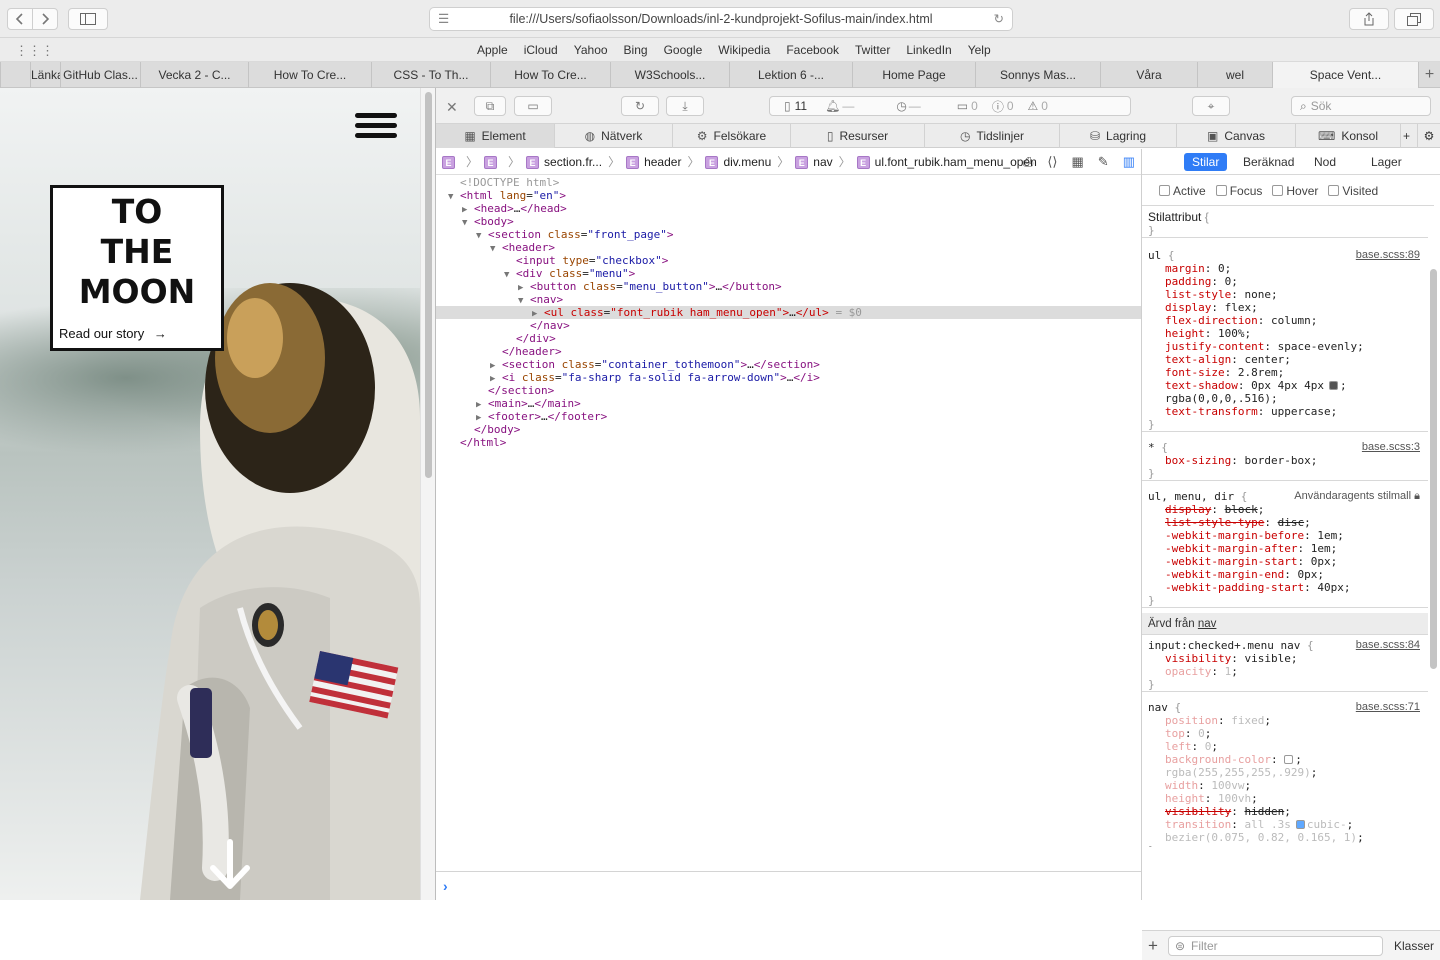 The image size is (1440, 960). Describe the element at coordinates (490, 106) in the screenshot. I see `detach-window-button: ⧉` at that location.